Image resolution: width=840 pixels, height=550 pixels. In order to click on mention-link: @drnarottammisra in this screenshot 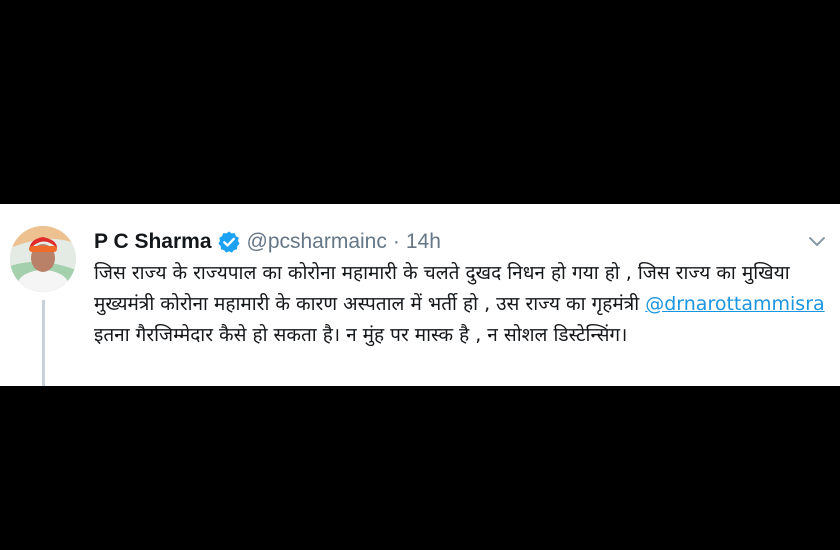, I will do `click(734, 304)`.